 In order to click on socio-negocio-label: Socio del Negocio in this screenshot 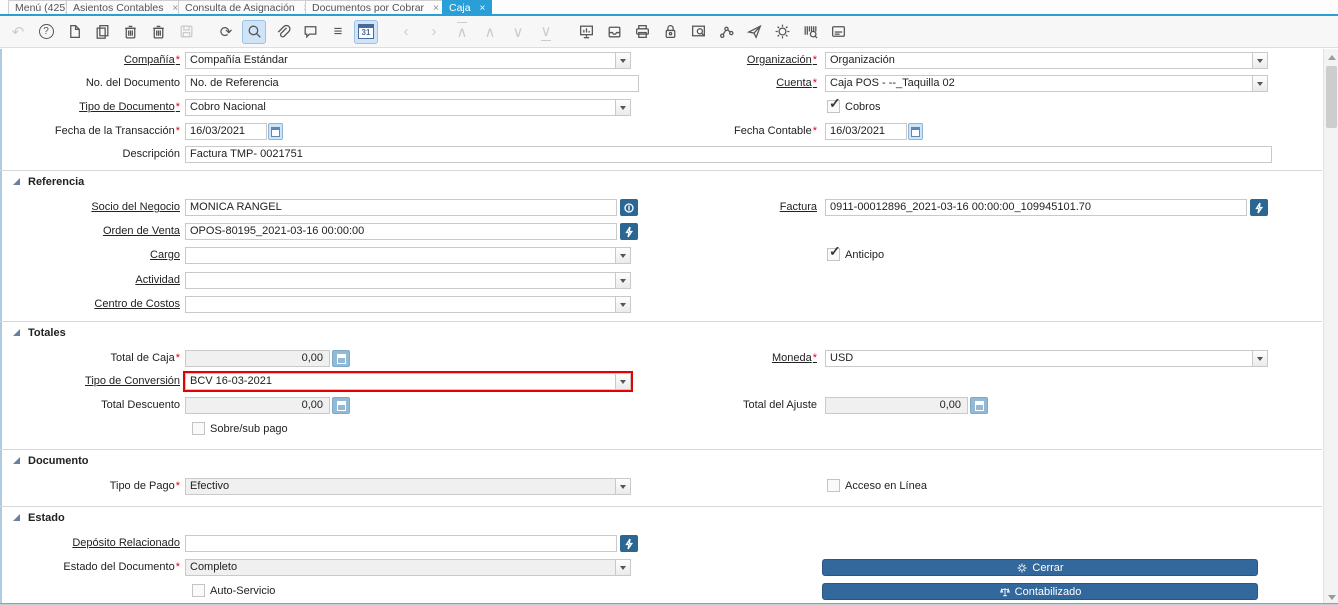, I will do `click(92, 207)`.